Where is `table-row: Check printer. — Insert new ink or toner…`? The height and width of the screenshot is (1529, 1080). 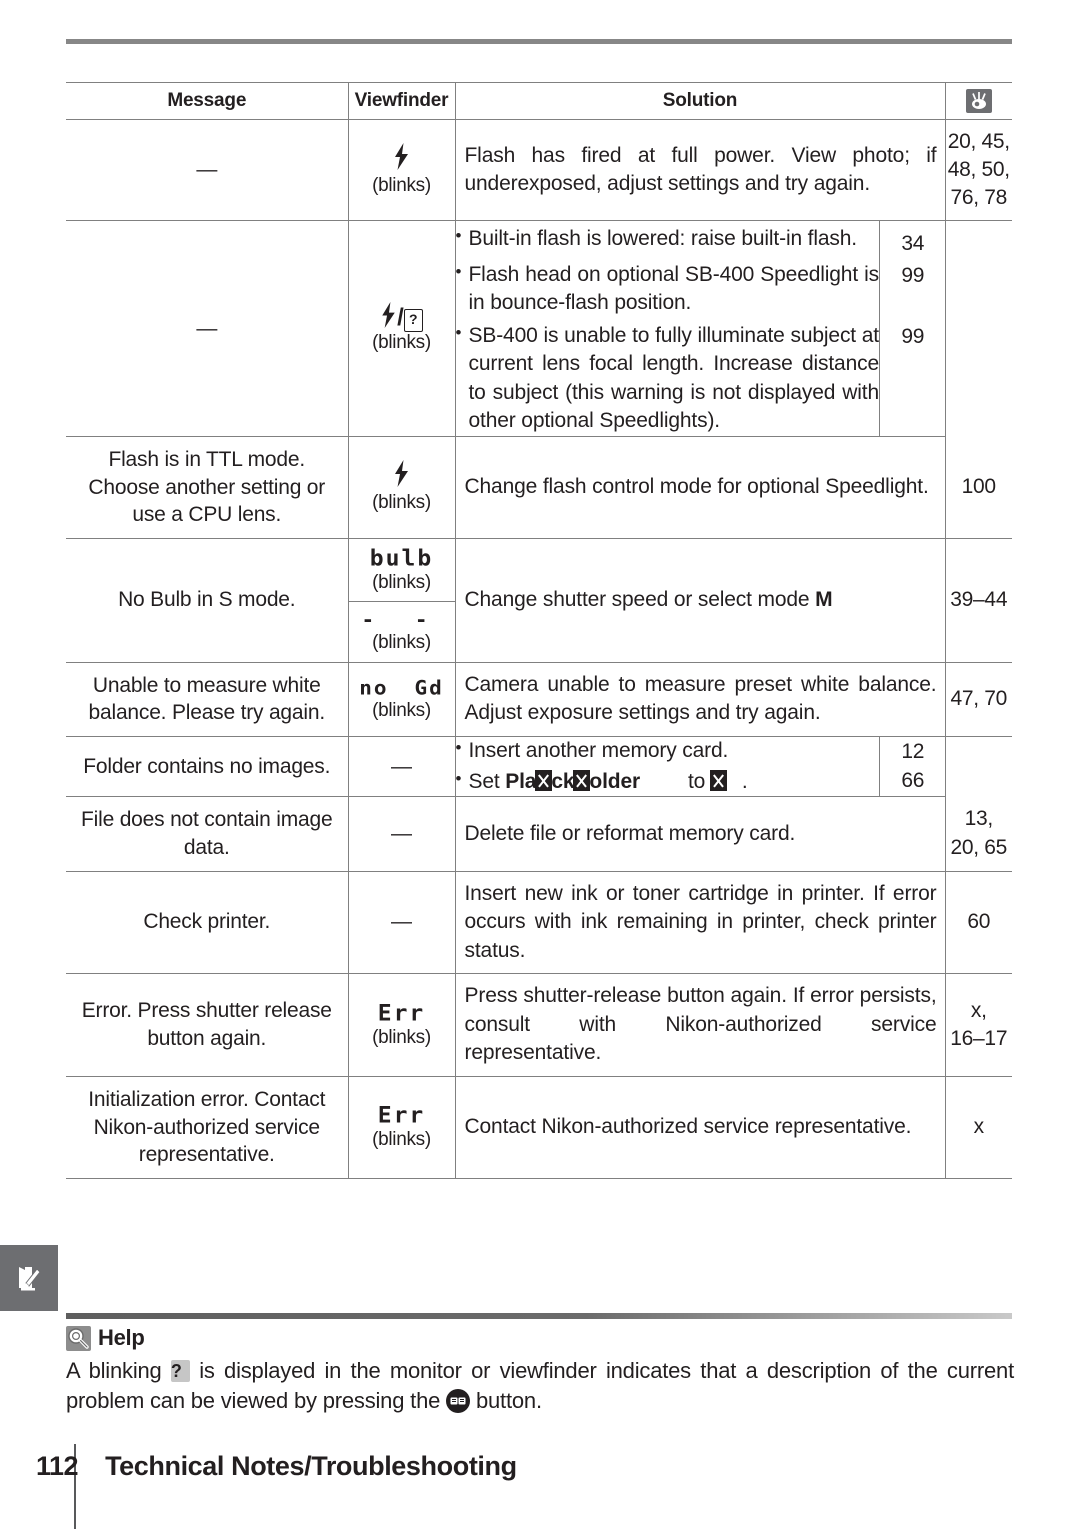 table-row: Check printer. — Insert new ink or toner… is located at coordinates (539, 923).